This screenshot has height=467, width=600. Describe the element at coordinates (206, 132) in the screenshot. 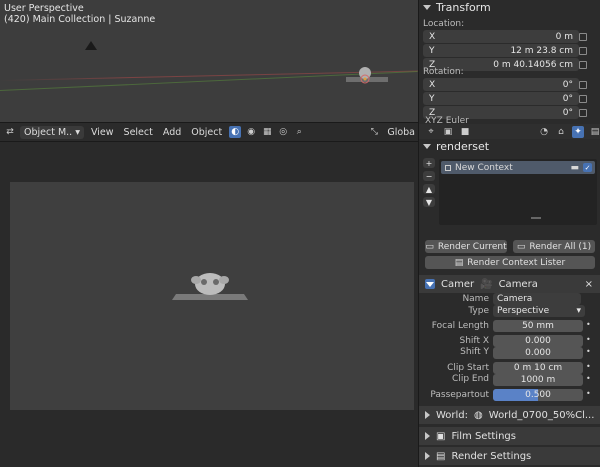

I see `menu-object: Object` at that location.